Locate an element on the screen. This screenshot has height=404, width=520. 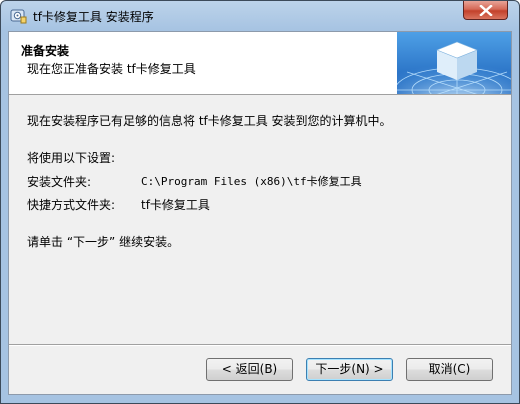
window-title: tf卡修复工具 安装程序 is located at coordinates (93, 17).